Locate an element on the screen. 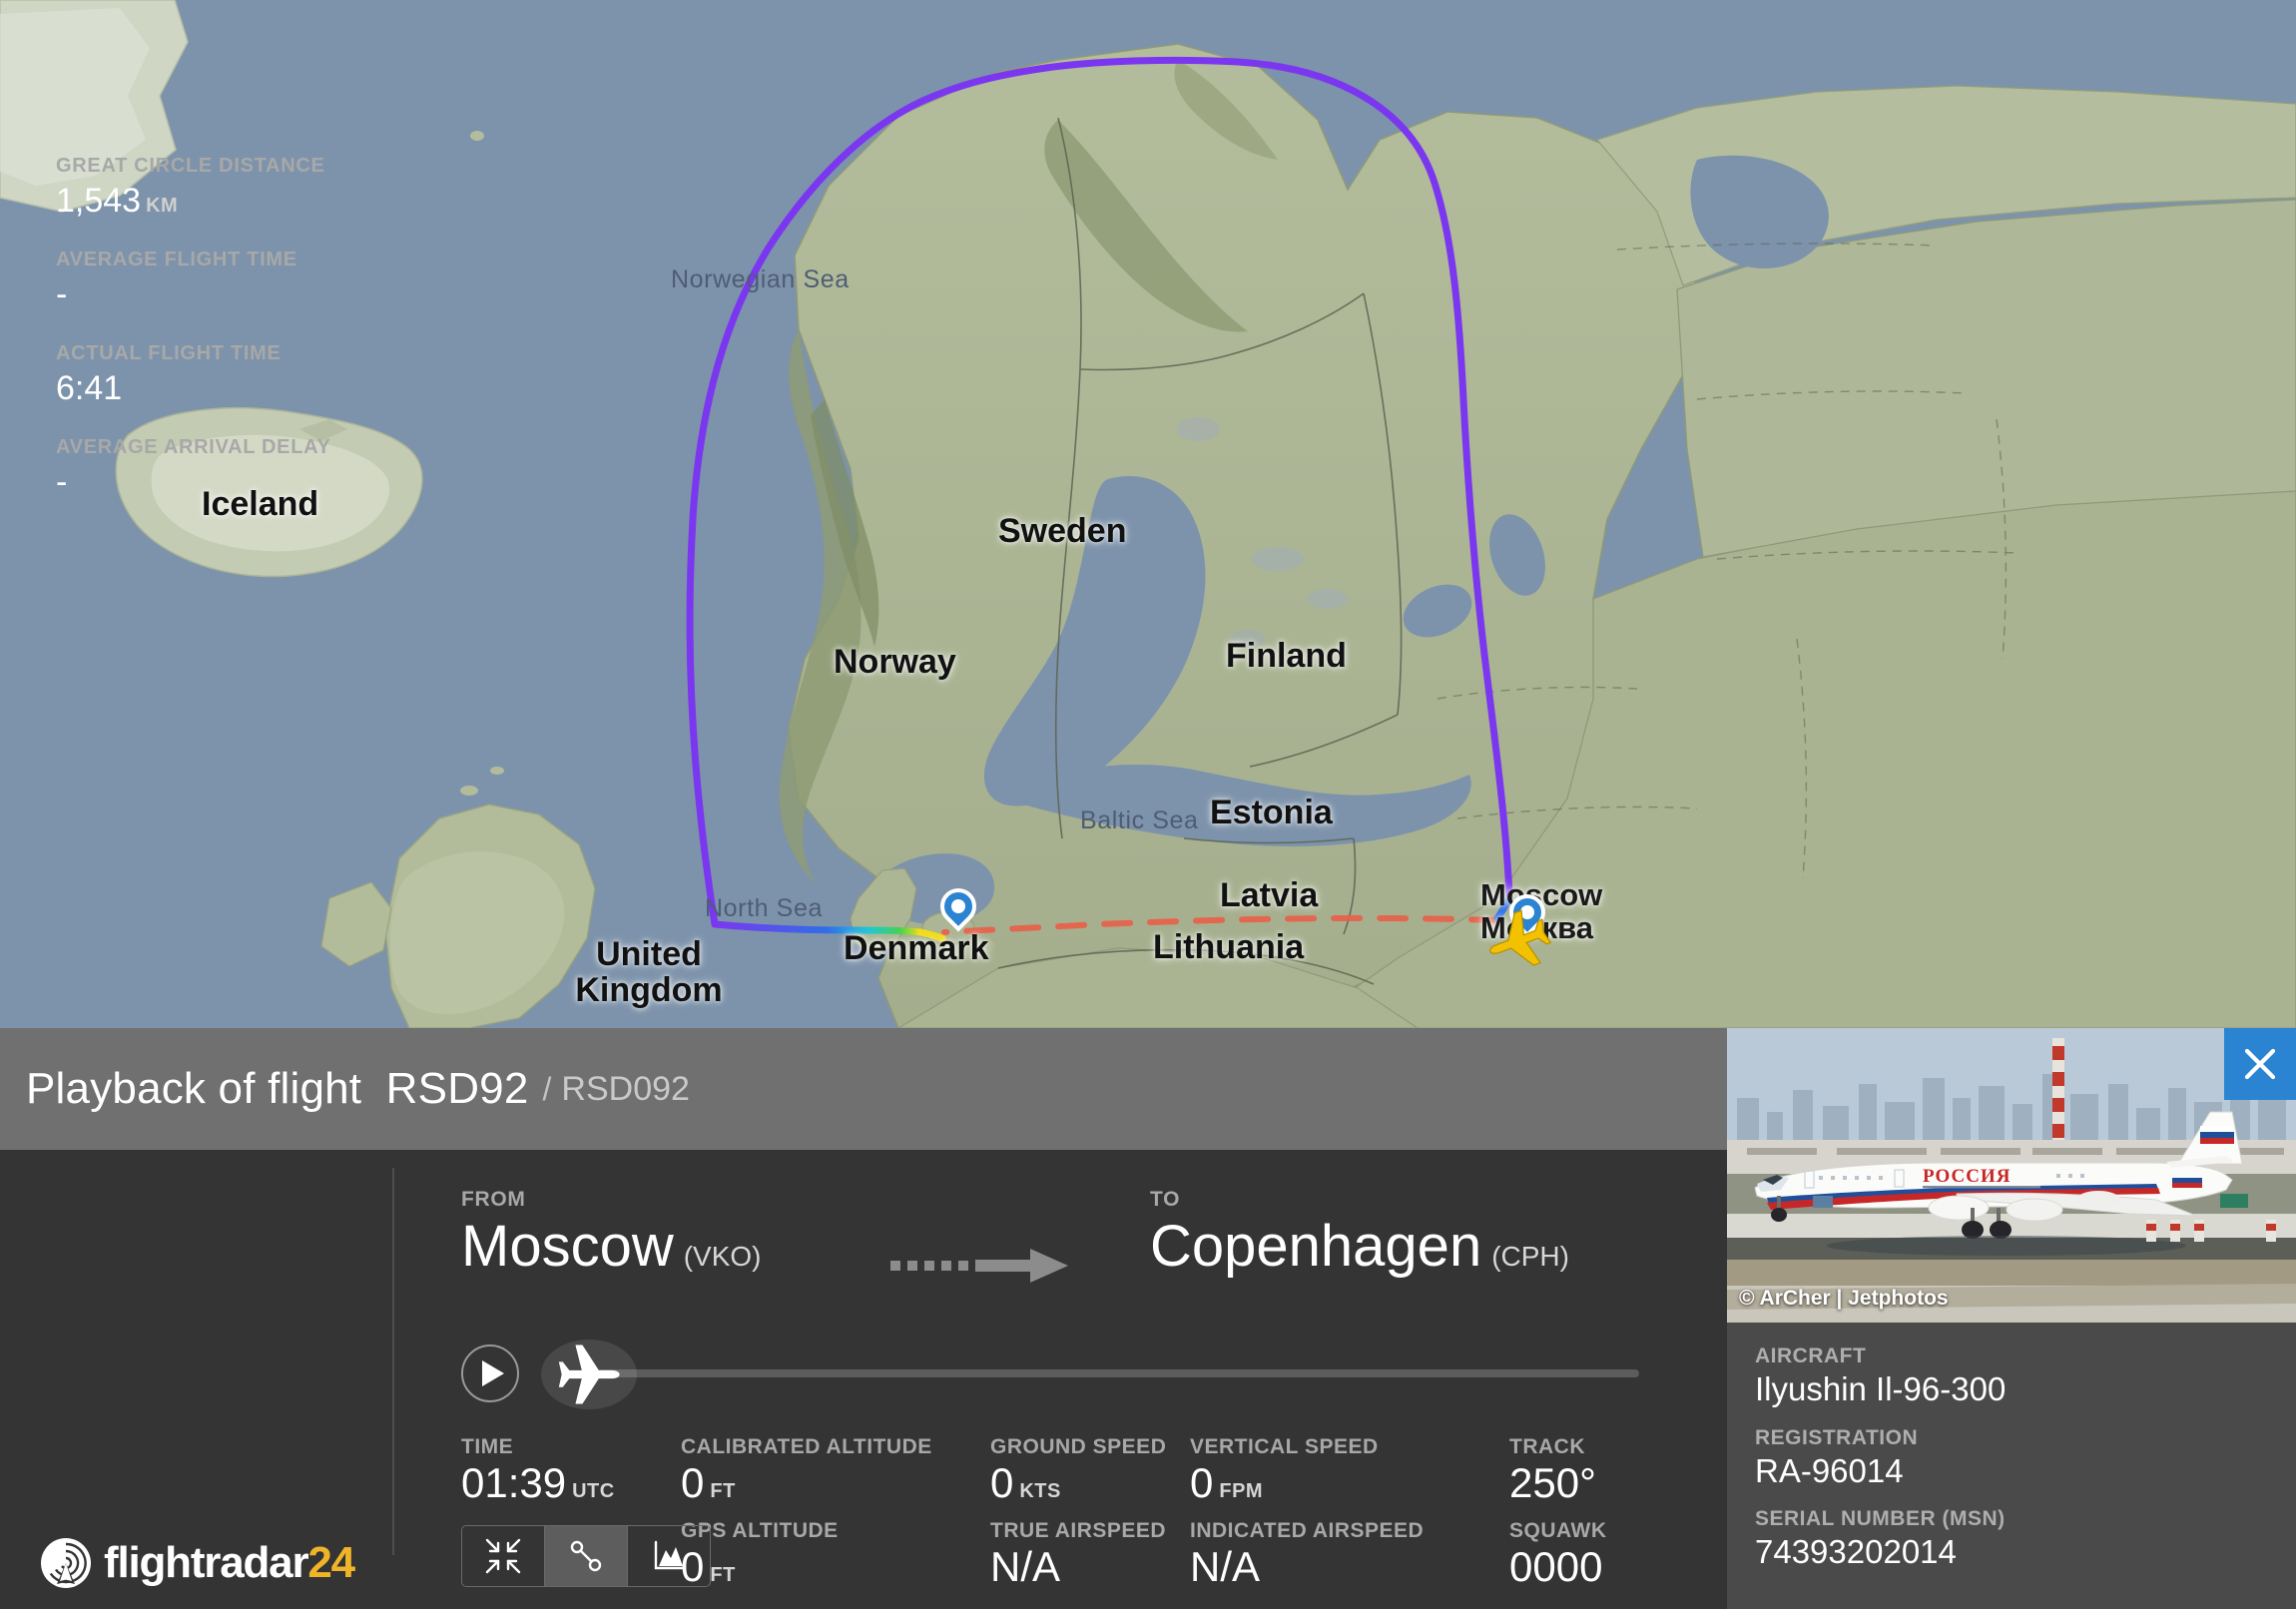  map-view-toggle-group is located at coordinates (586, 1556).